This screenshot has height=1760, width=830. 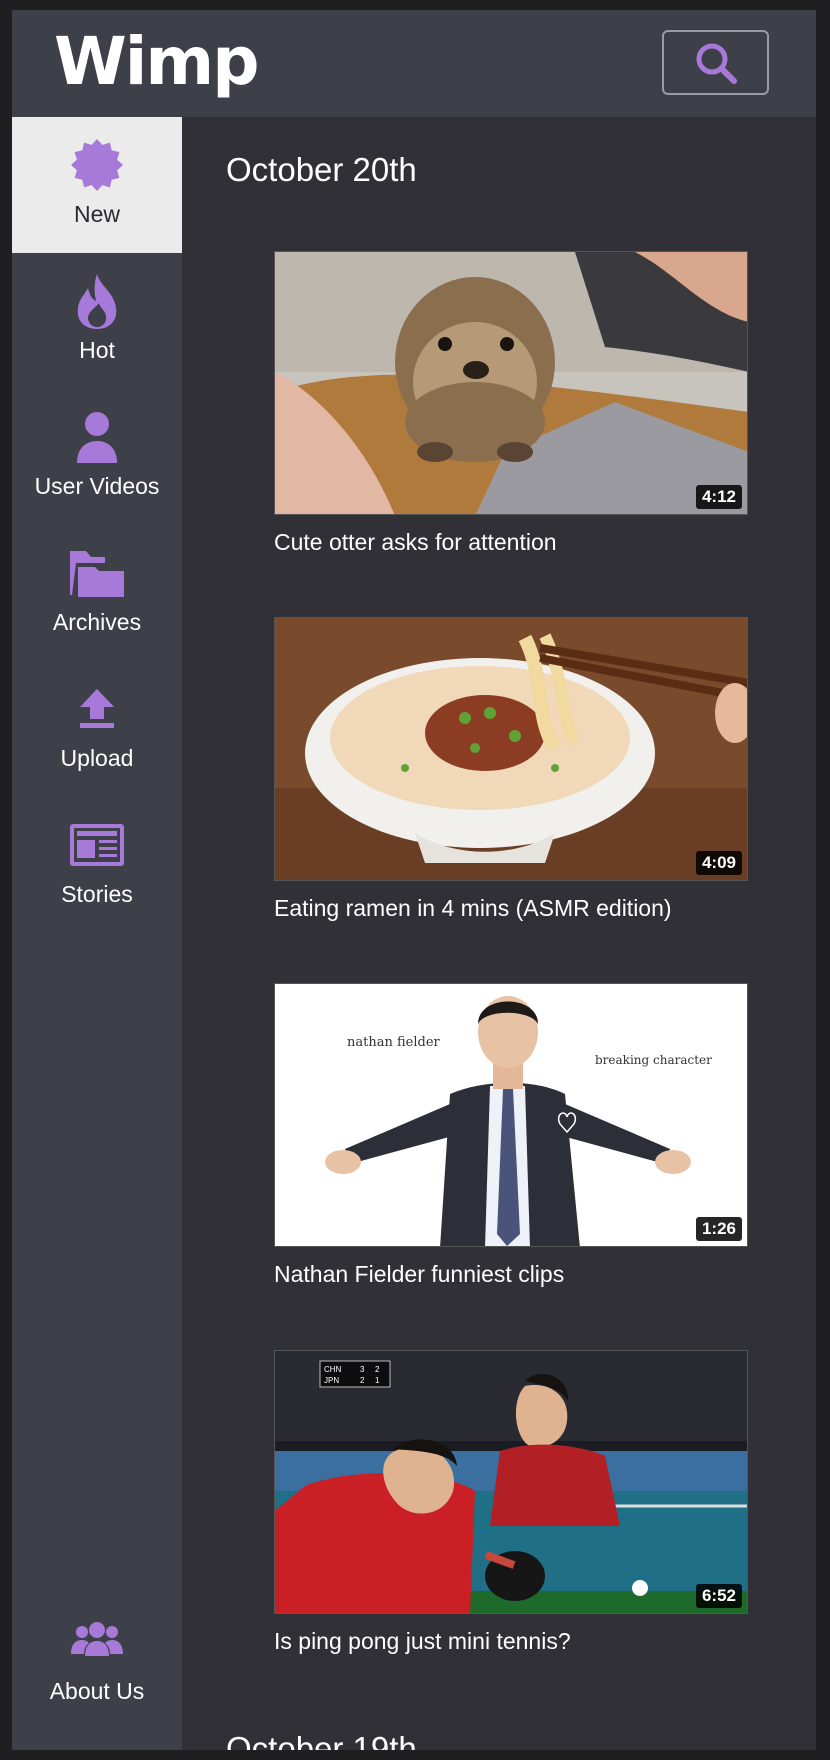 I want to click on ramen-thumbnail-image, so click(x=511, y=749).